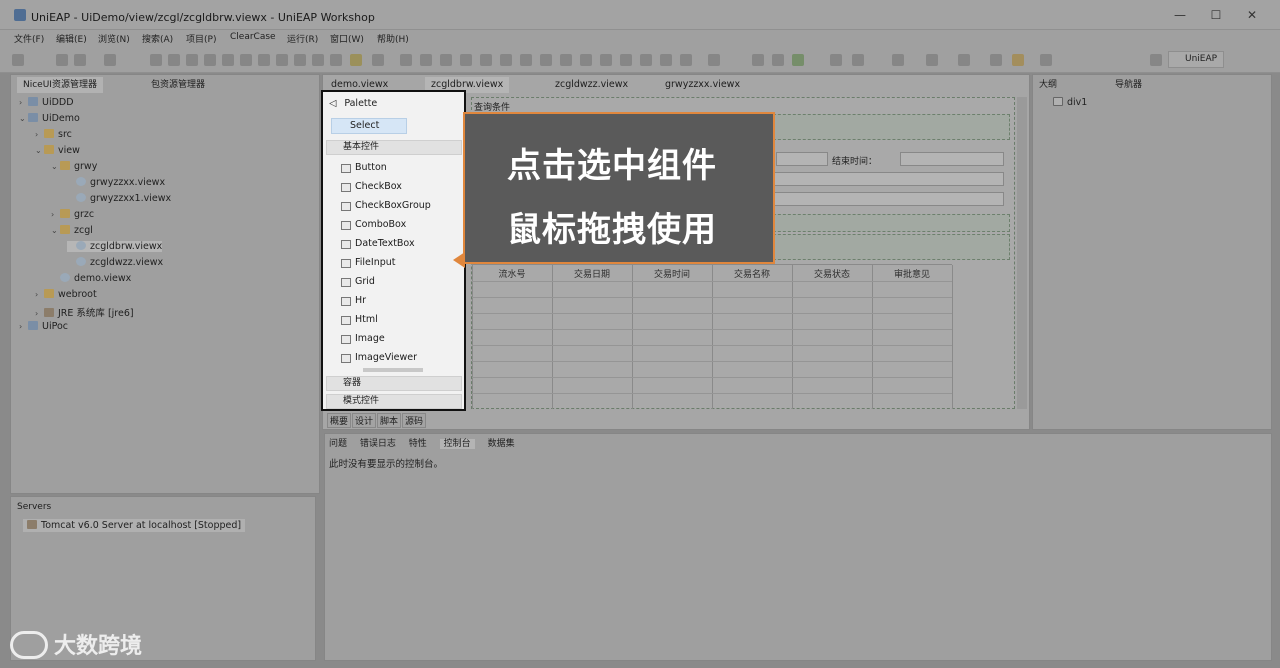 The width and height of the screenshot is (1280, 668). I want to click on menu-help: 帮助(H), so click(393, 38).